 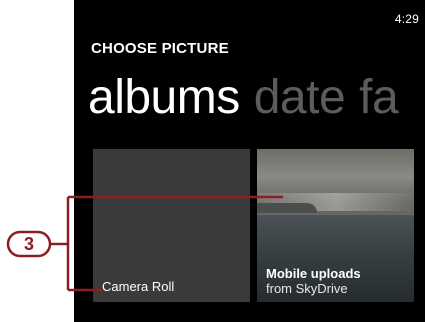 What do you see at coordinates (28, 244) in the screenshot?
I see `callout-number: 3` at bounding box center [28, 244].